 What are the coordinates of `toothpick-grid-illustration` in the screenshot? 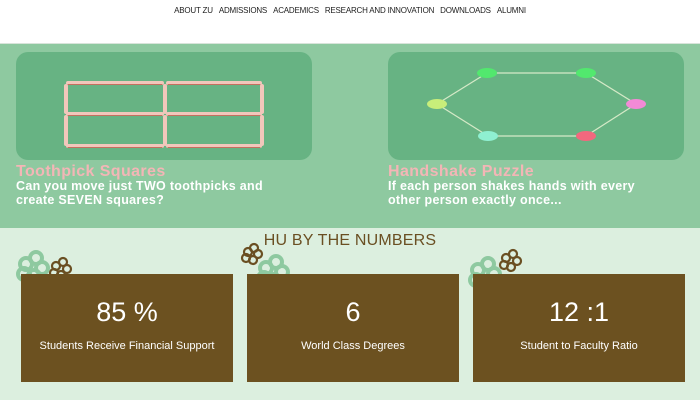 It's located at (164, 114).